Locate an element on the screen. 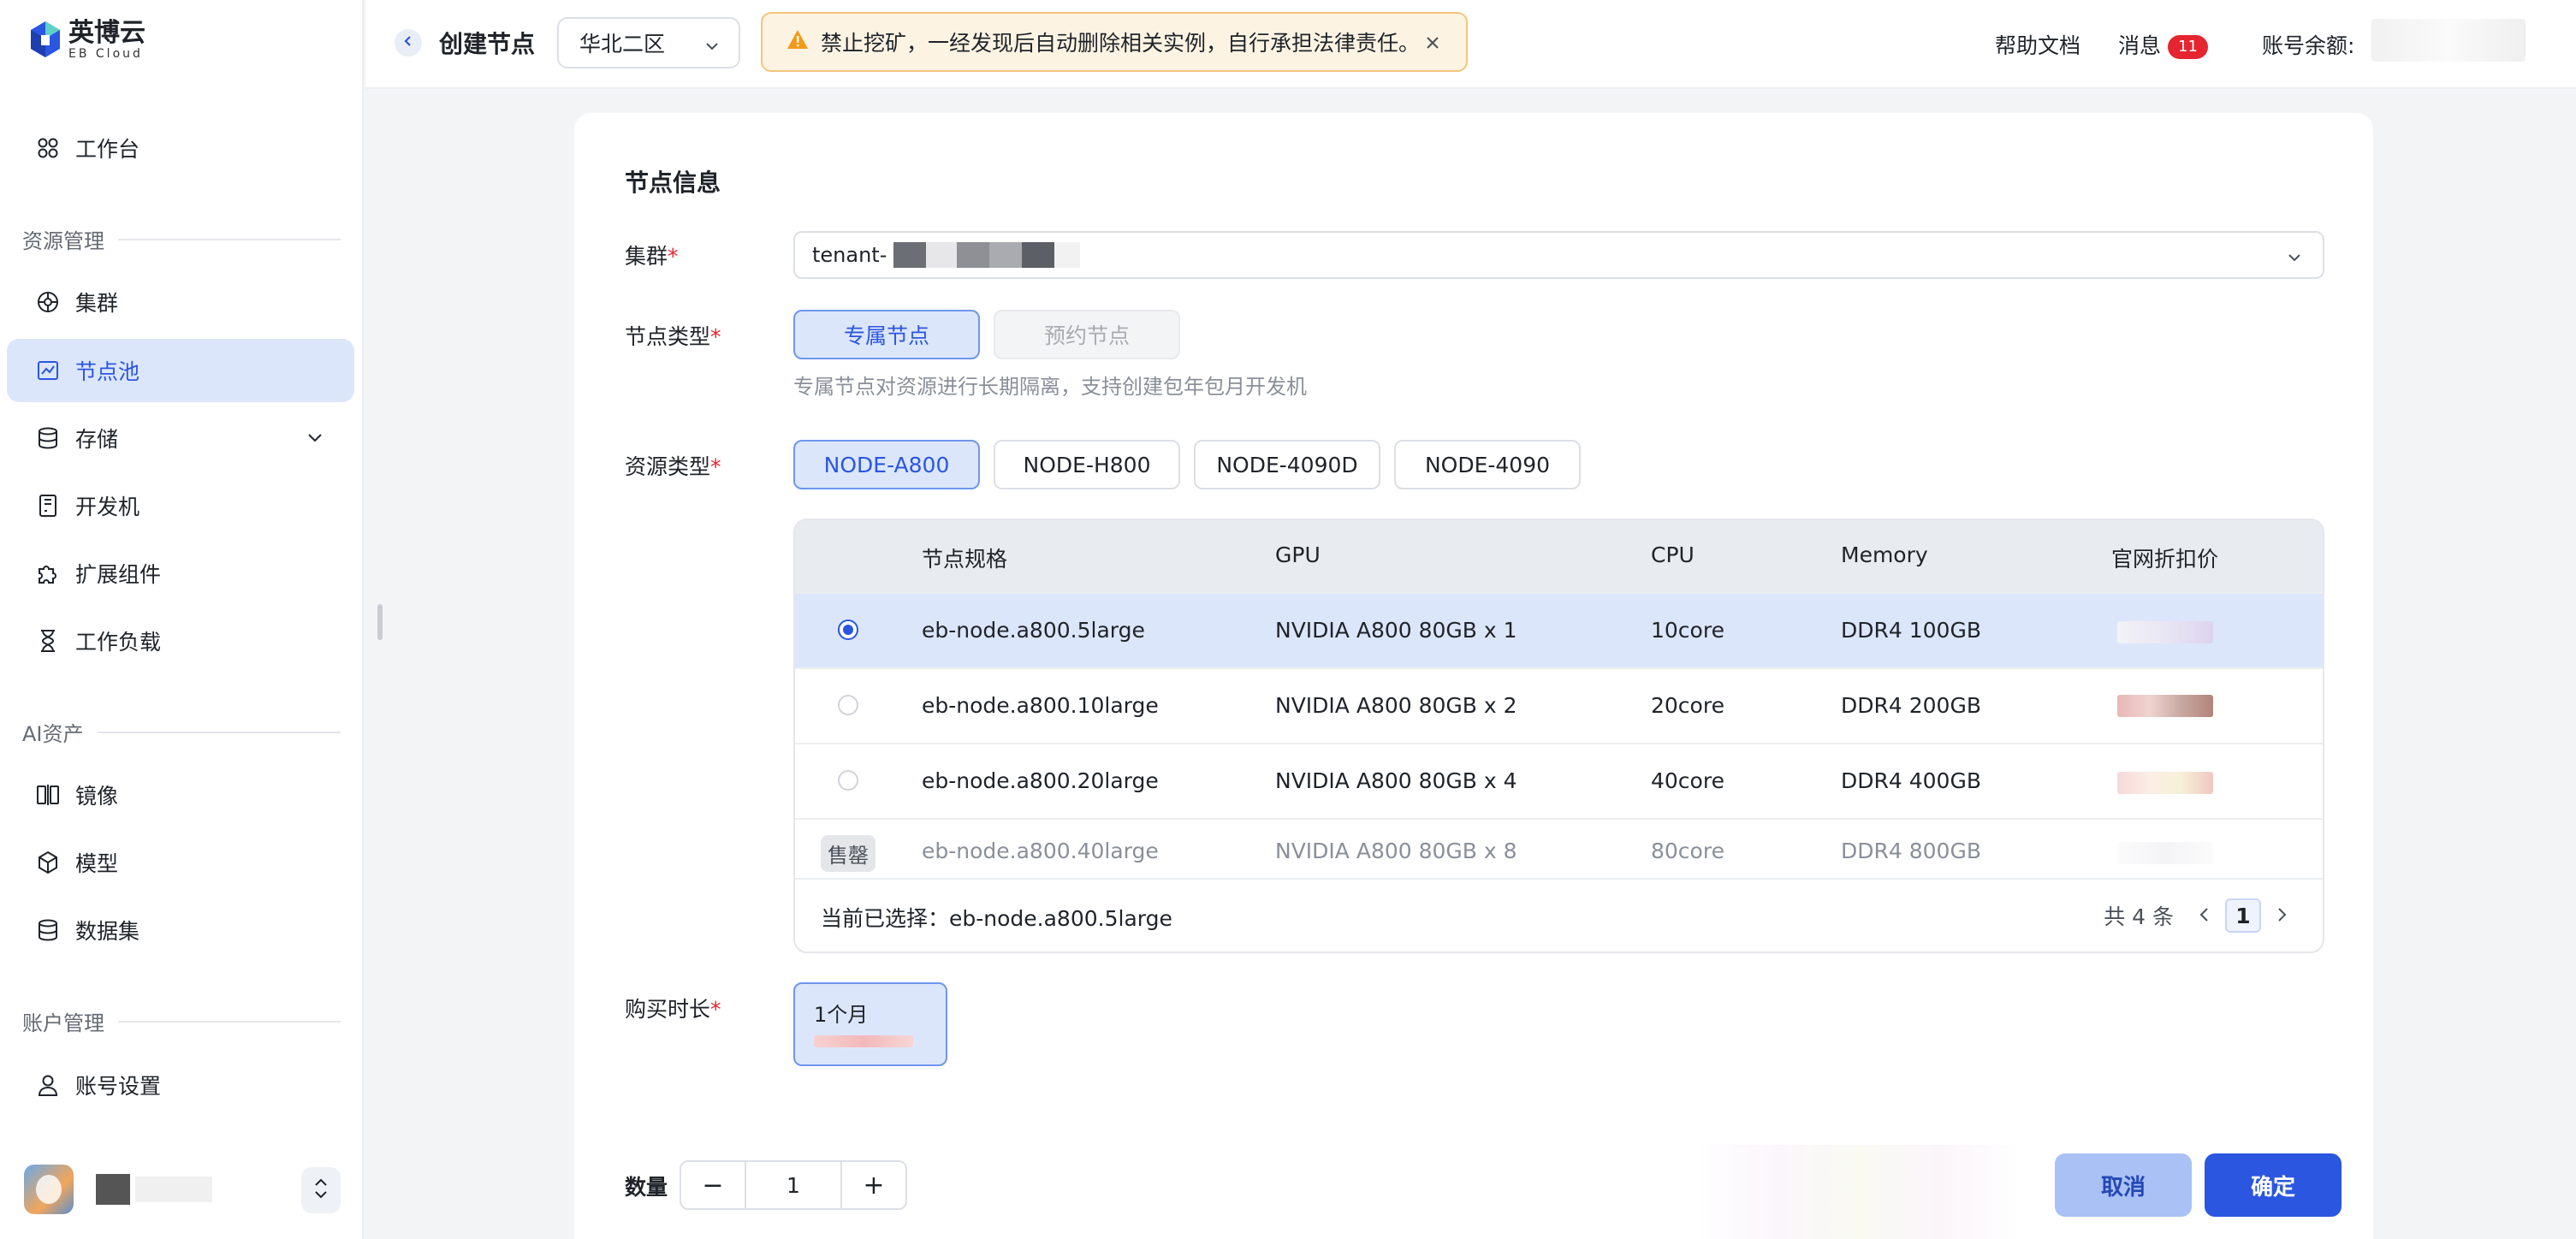  chart-icon is located at coordinates (48, 370).